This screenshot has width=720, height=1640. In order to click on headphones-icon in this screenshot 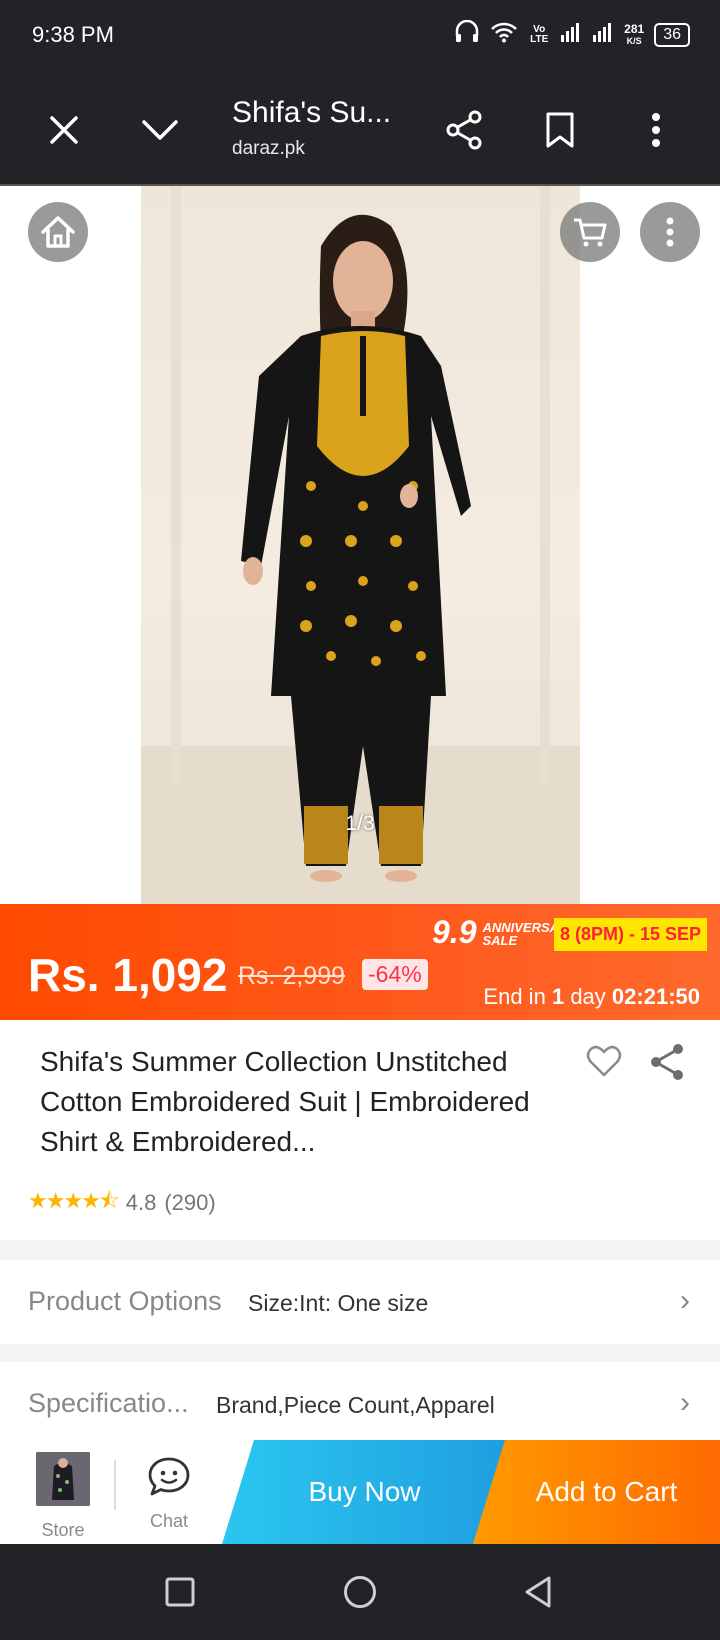, I will do `click(467, 34)`.